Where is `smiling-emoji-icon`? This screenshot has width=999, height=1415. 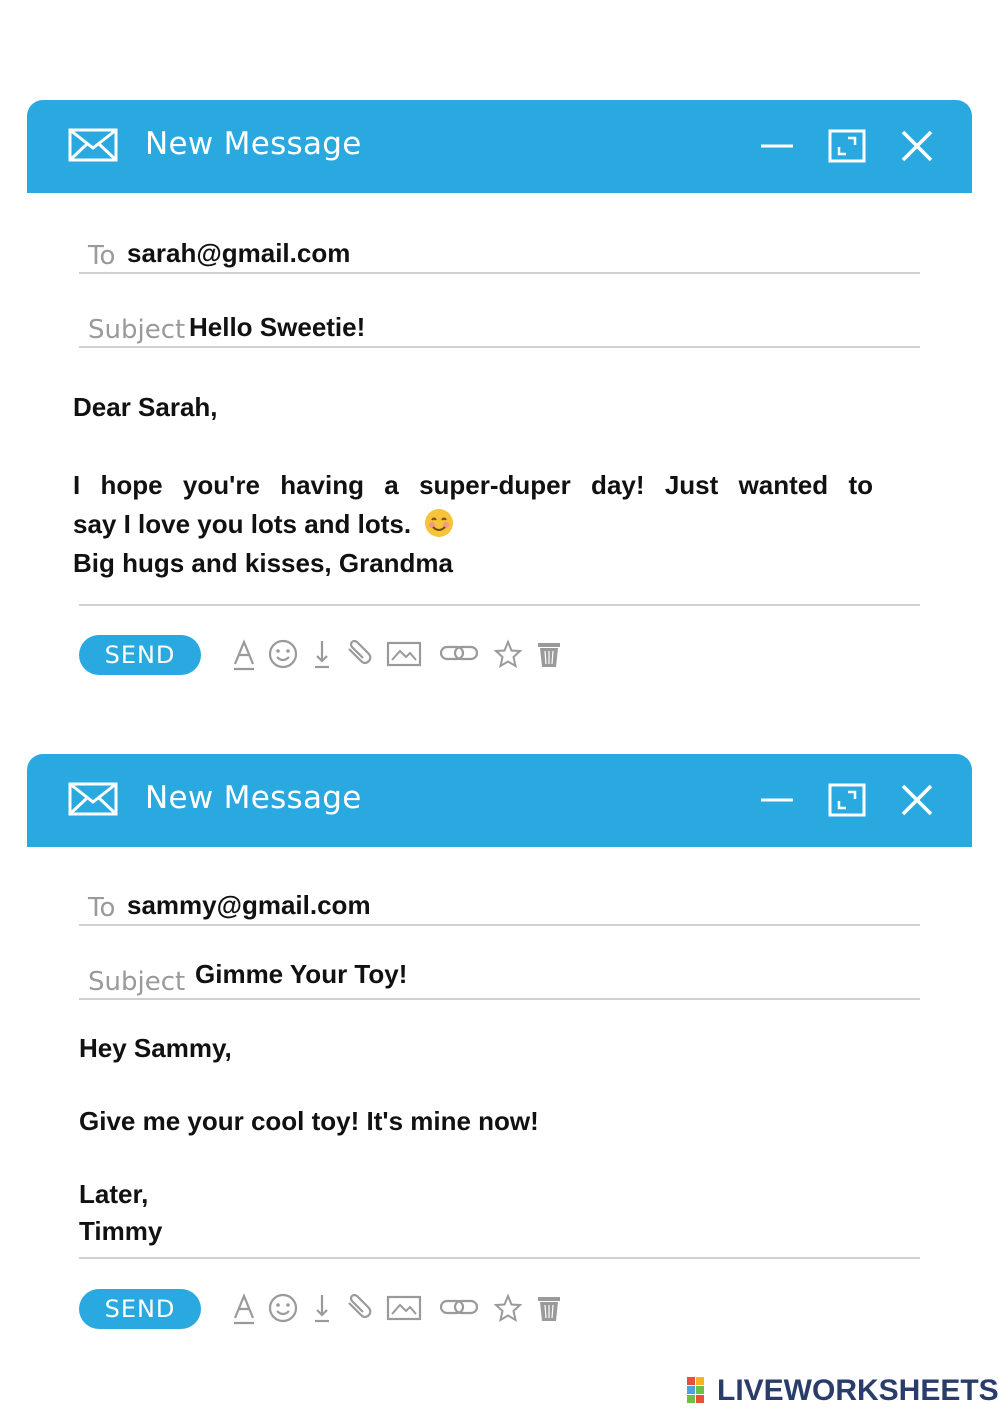
smiling-emoji-icon is located at coordinates (439, 523).